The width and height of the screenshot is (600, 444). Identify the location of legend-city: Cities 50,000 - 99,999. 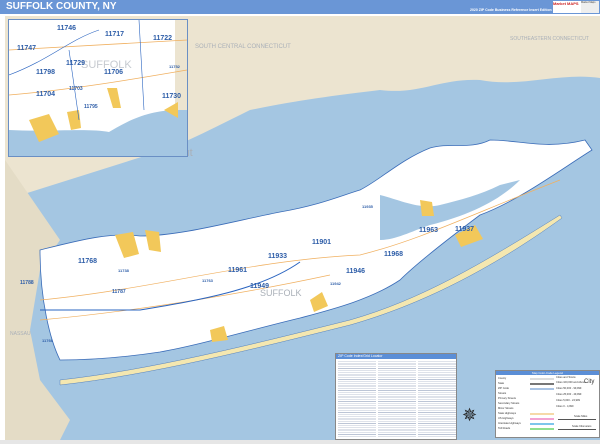
(569, 388).